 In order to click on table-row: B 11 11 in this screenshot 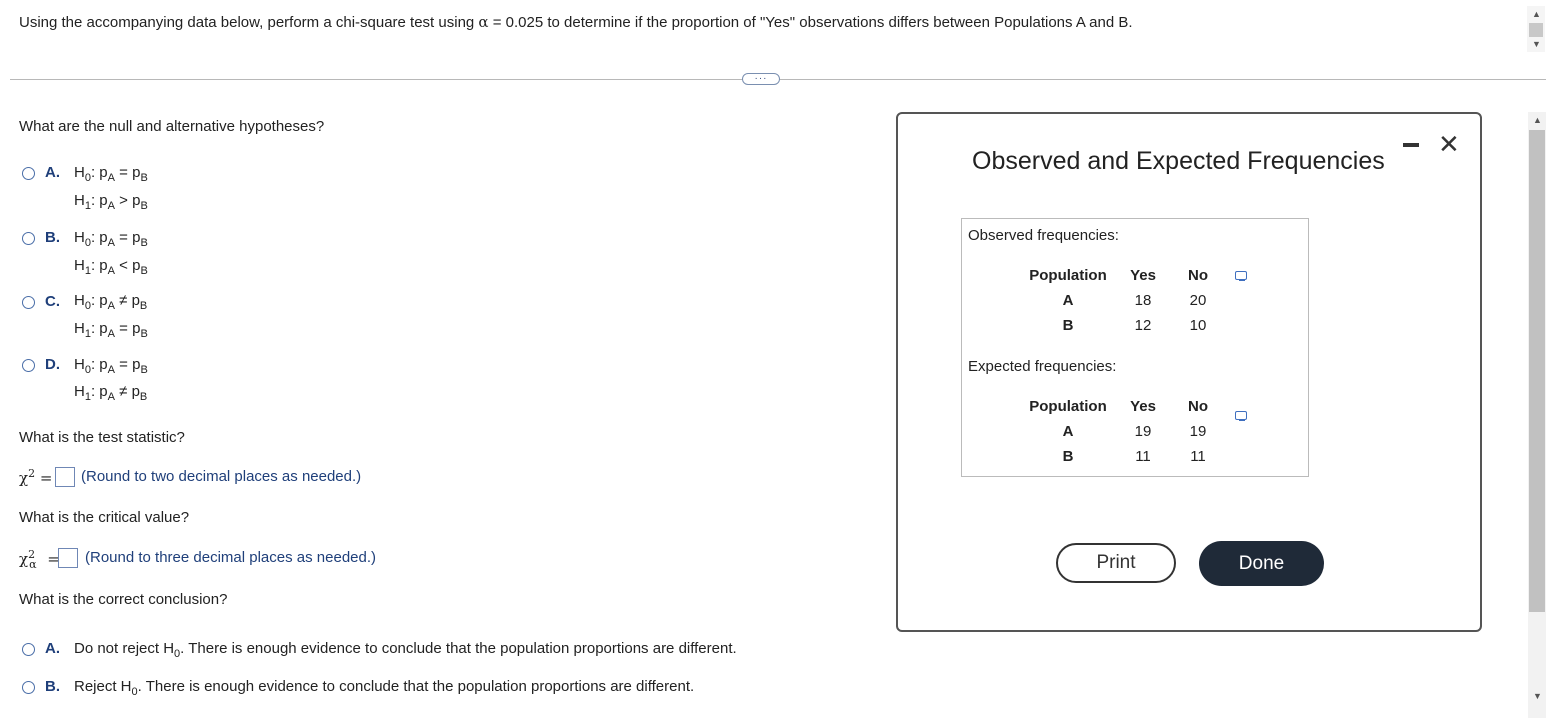, I will do `click(1123, 456)`.